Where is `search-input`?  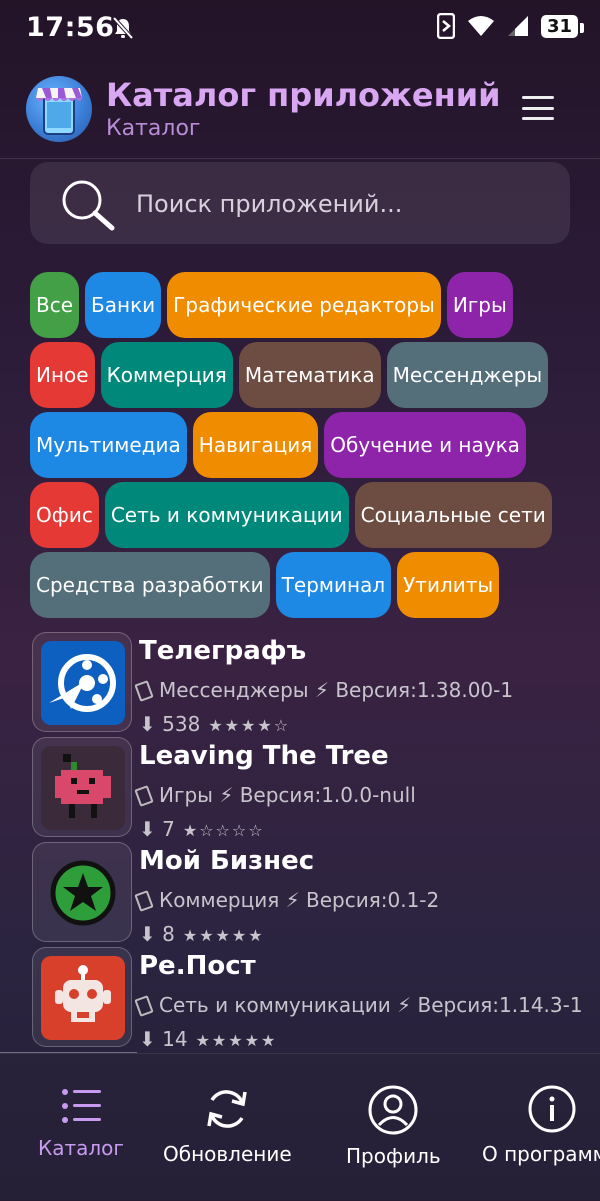
search-input is located at coordinates (341, 204).